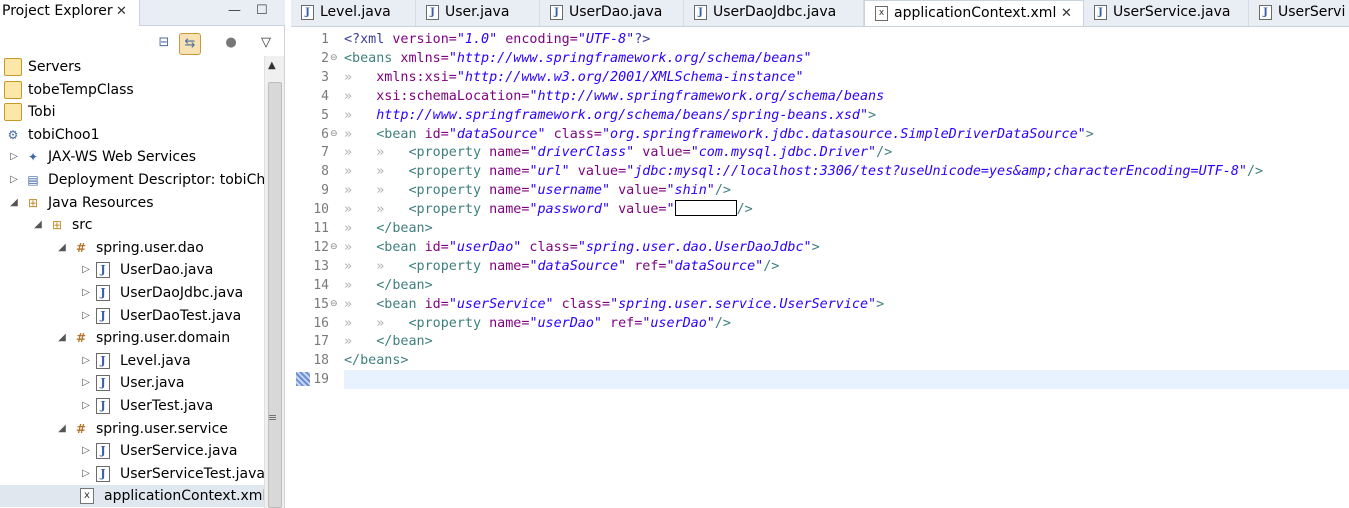 Image resolution: width=1349 pixels, height=508 pixels. What do you see at coordinates (1166, 13) in the screenshot?
I see `tab-userservice-java: J UserService.java` at bounding box center [1166, 13].